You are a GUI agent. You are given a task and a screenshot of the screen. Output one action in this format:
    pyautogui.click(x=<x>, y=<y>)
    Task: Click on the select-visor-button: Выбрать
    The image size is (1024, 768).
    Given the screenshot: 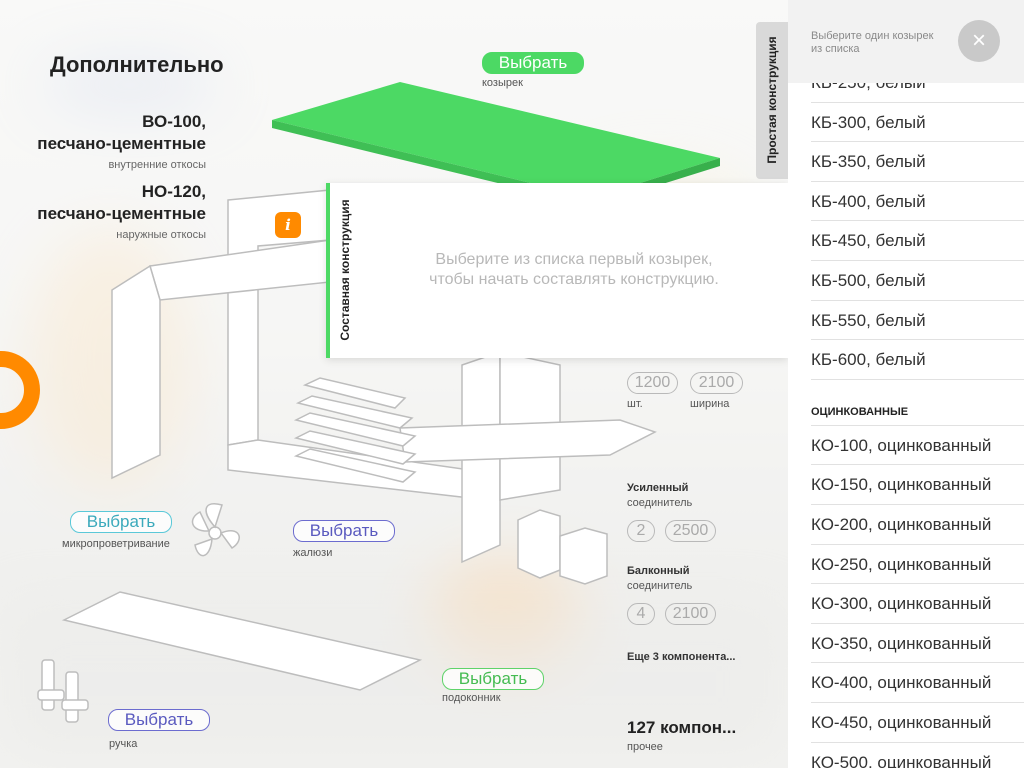 What is the action you would take?
    pyautogui.click(x=533, y=63)
    